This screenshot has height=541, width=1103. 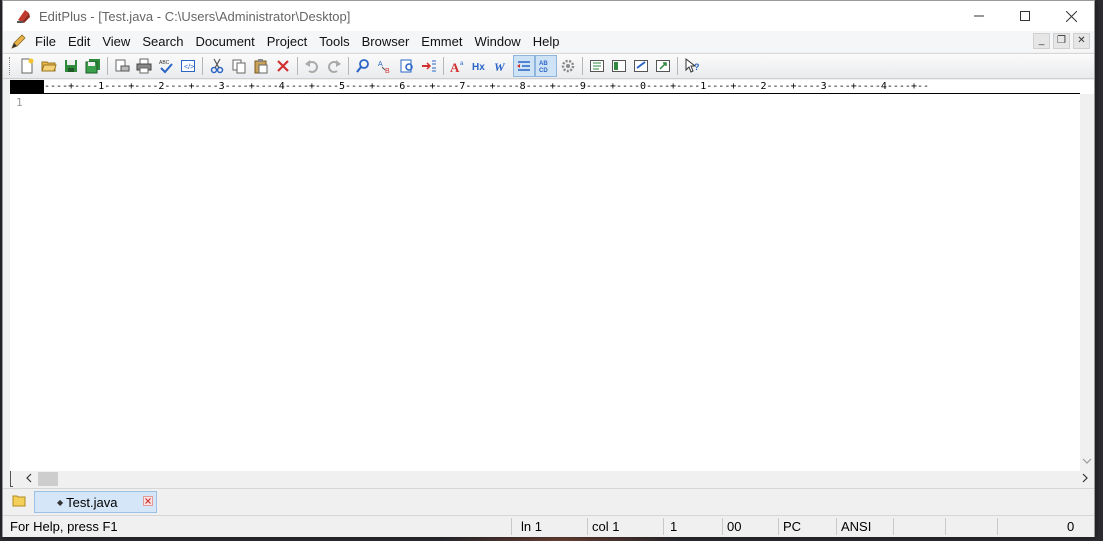 I want to click on hex-viewer-icon: Hx, so click(x=480, y=66).